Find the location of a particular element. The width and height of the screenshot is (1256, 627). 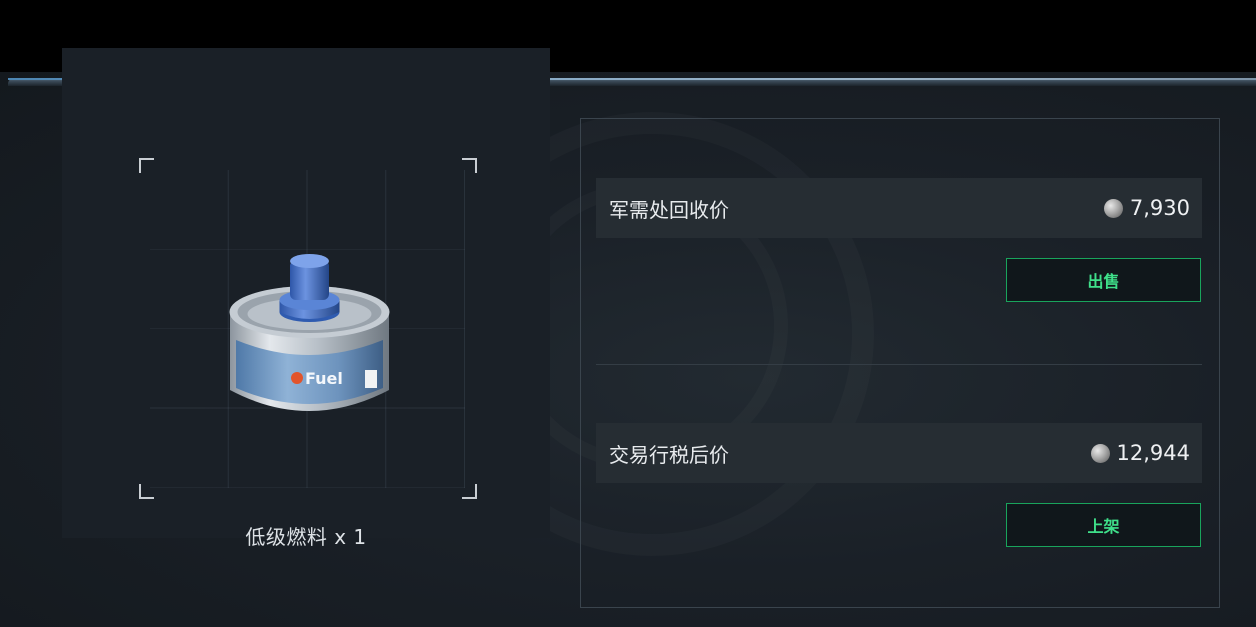

frame-corner-top-left is located at coordinates (146, 165).